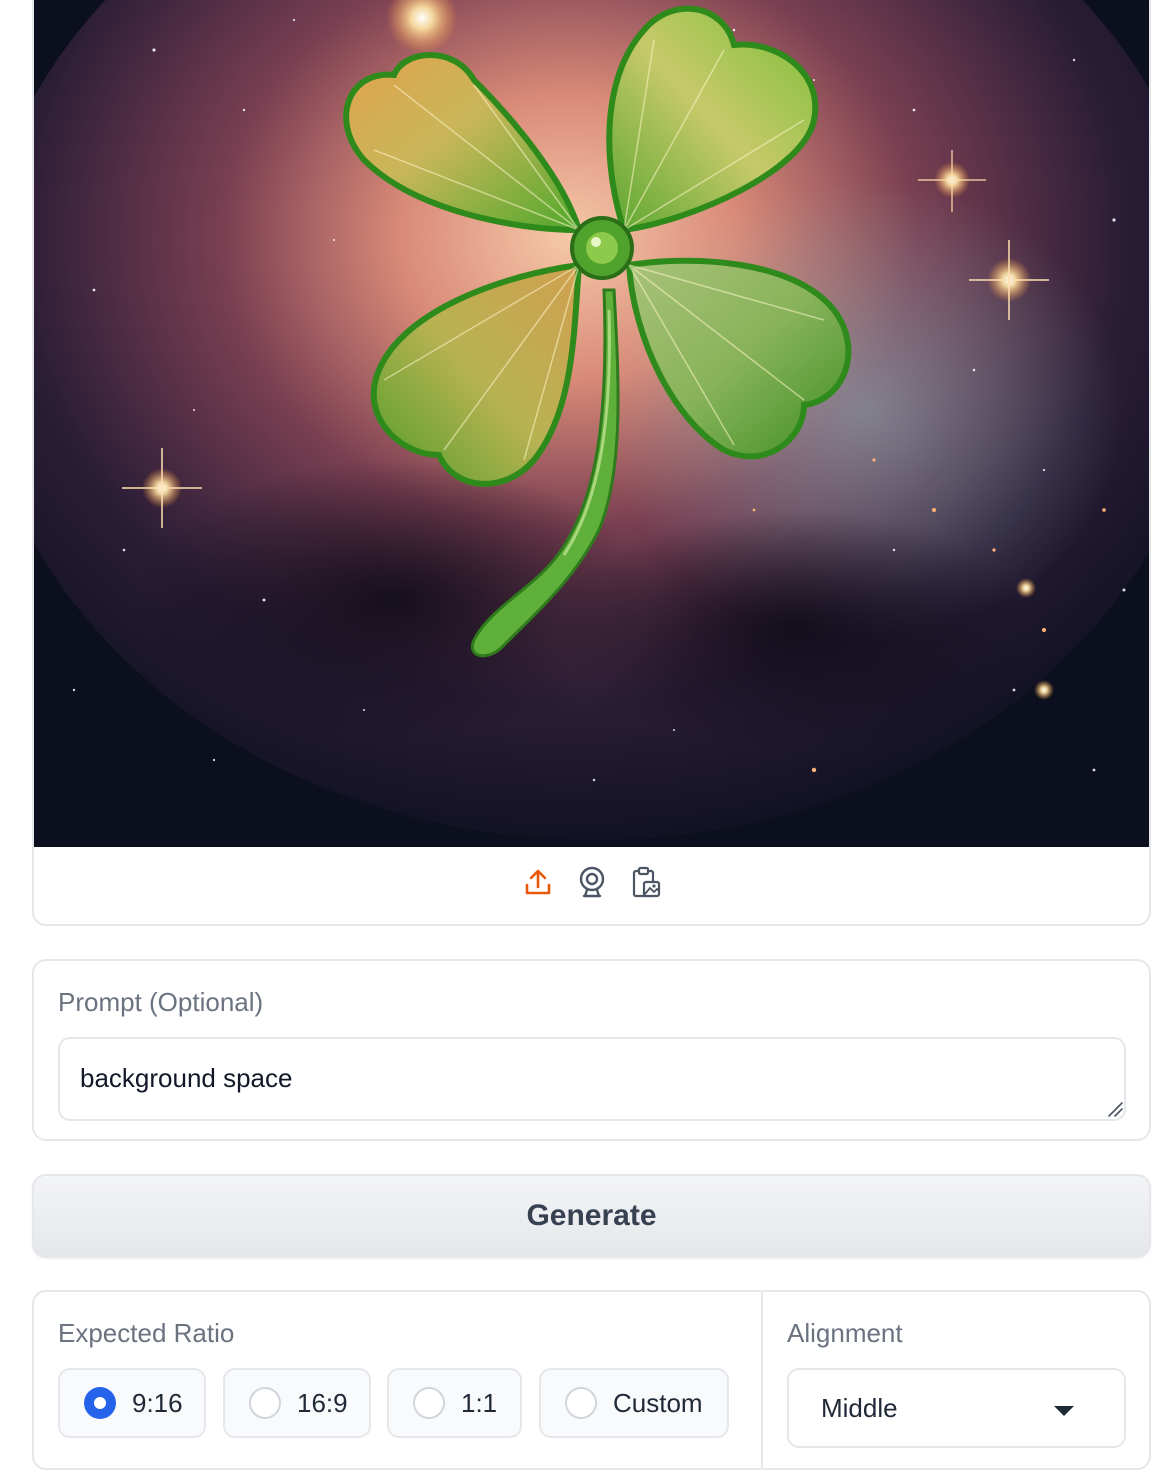  What do you see at coordinates (956, 1408) in the screenshot?
I see `alignment-dropdown: Middle` at bounding box center [956, 1408].